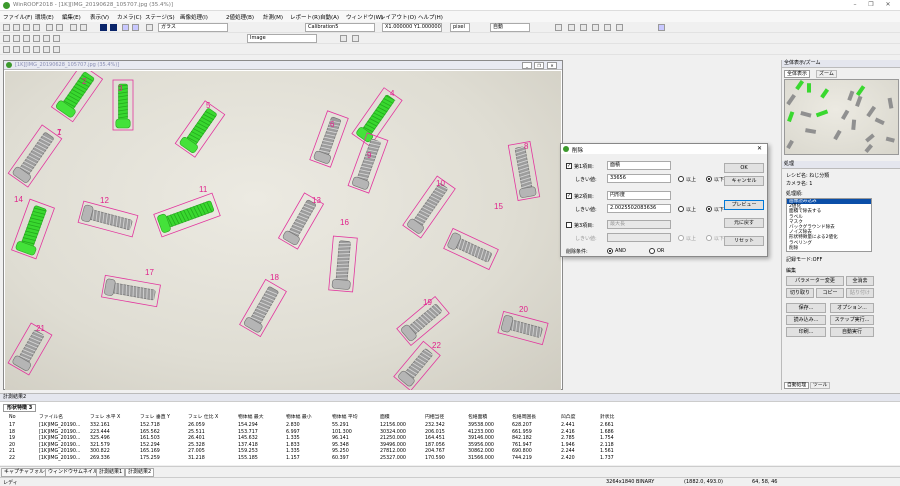 The image size is (900, 486). I want to click on open-icon, so click(16, 27).